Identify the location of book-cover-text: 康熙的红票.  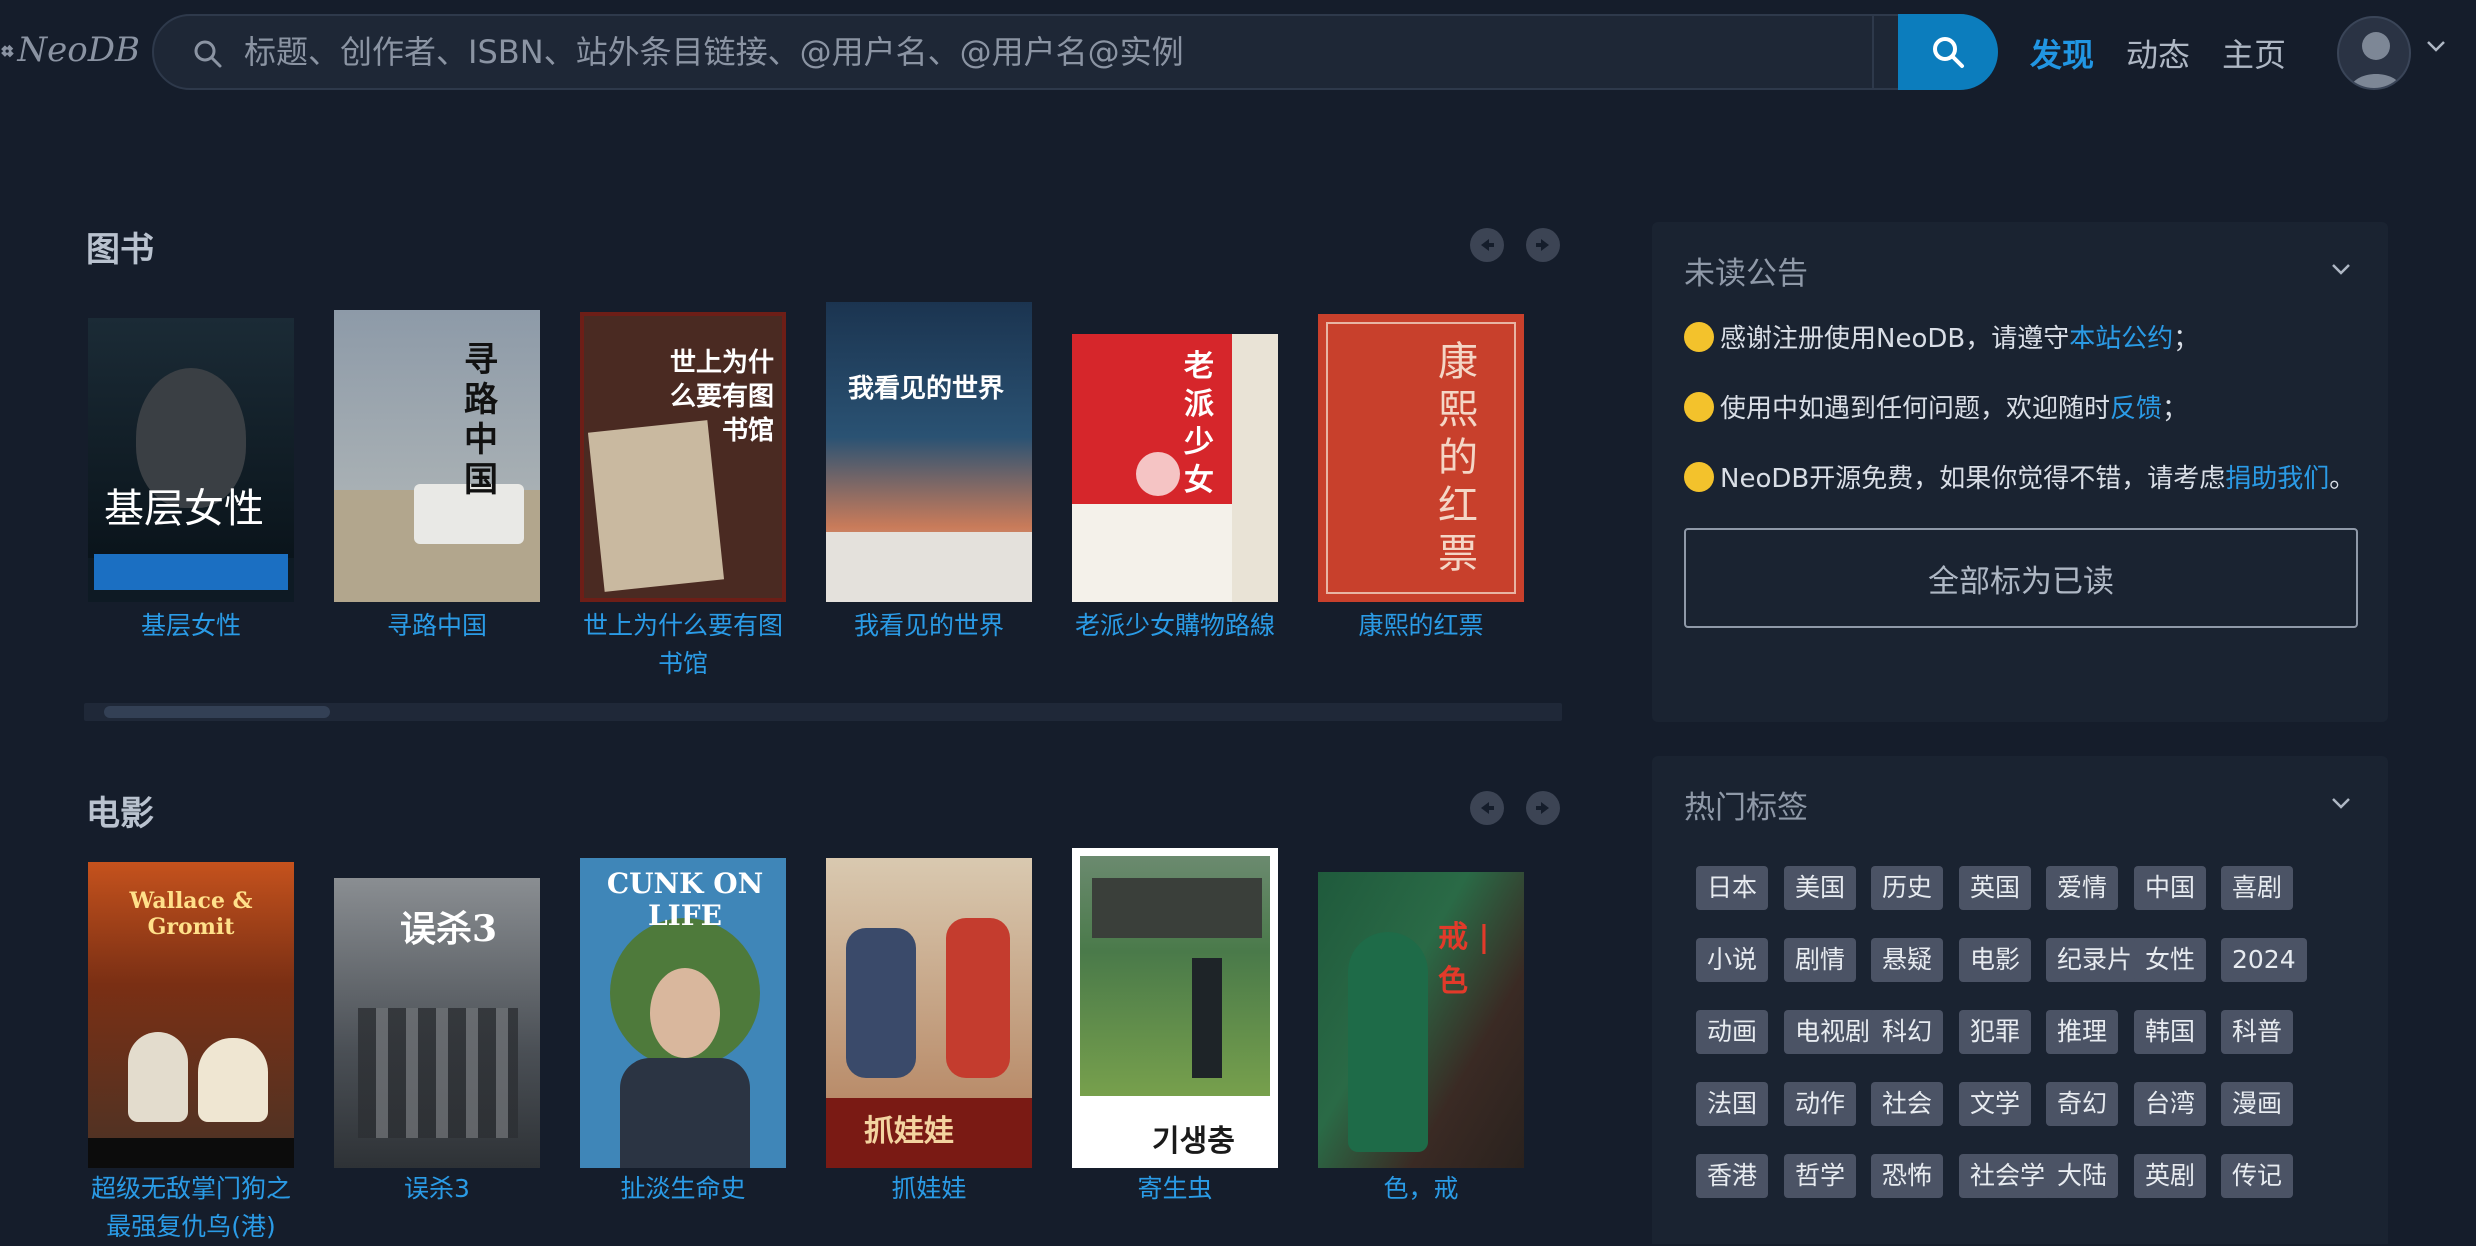
(1458, 458).